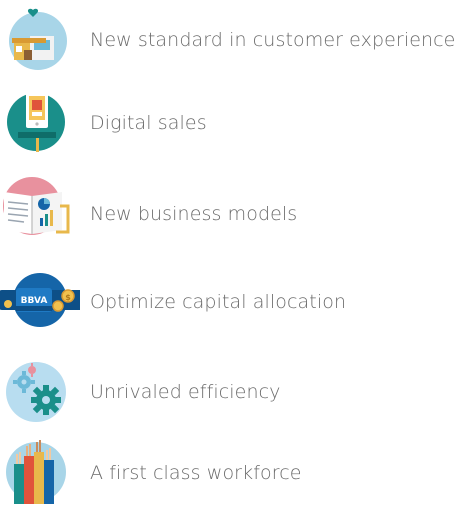 Image resolution: width=454 pixels, height=510 pixels. I want to click on item-label: A first class workforce, so click(196, 473).